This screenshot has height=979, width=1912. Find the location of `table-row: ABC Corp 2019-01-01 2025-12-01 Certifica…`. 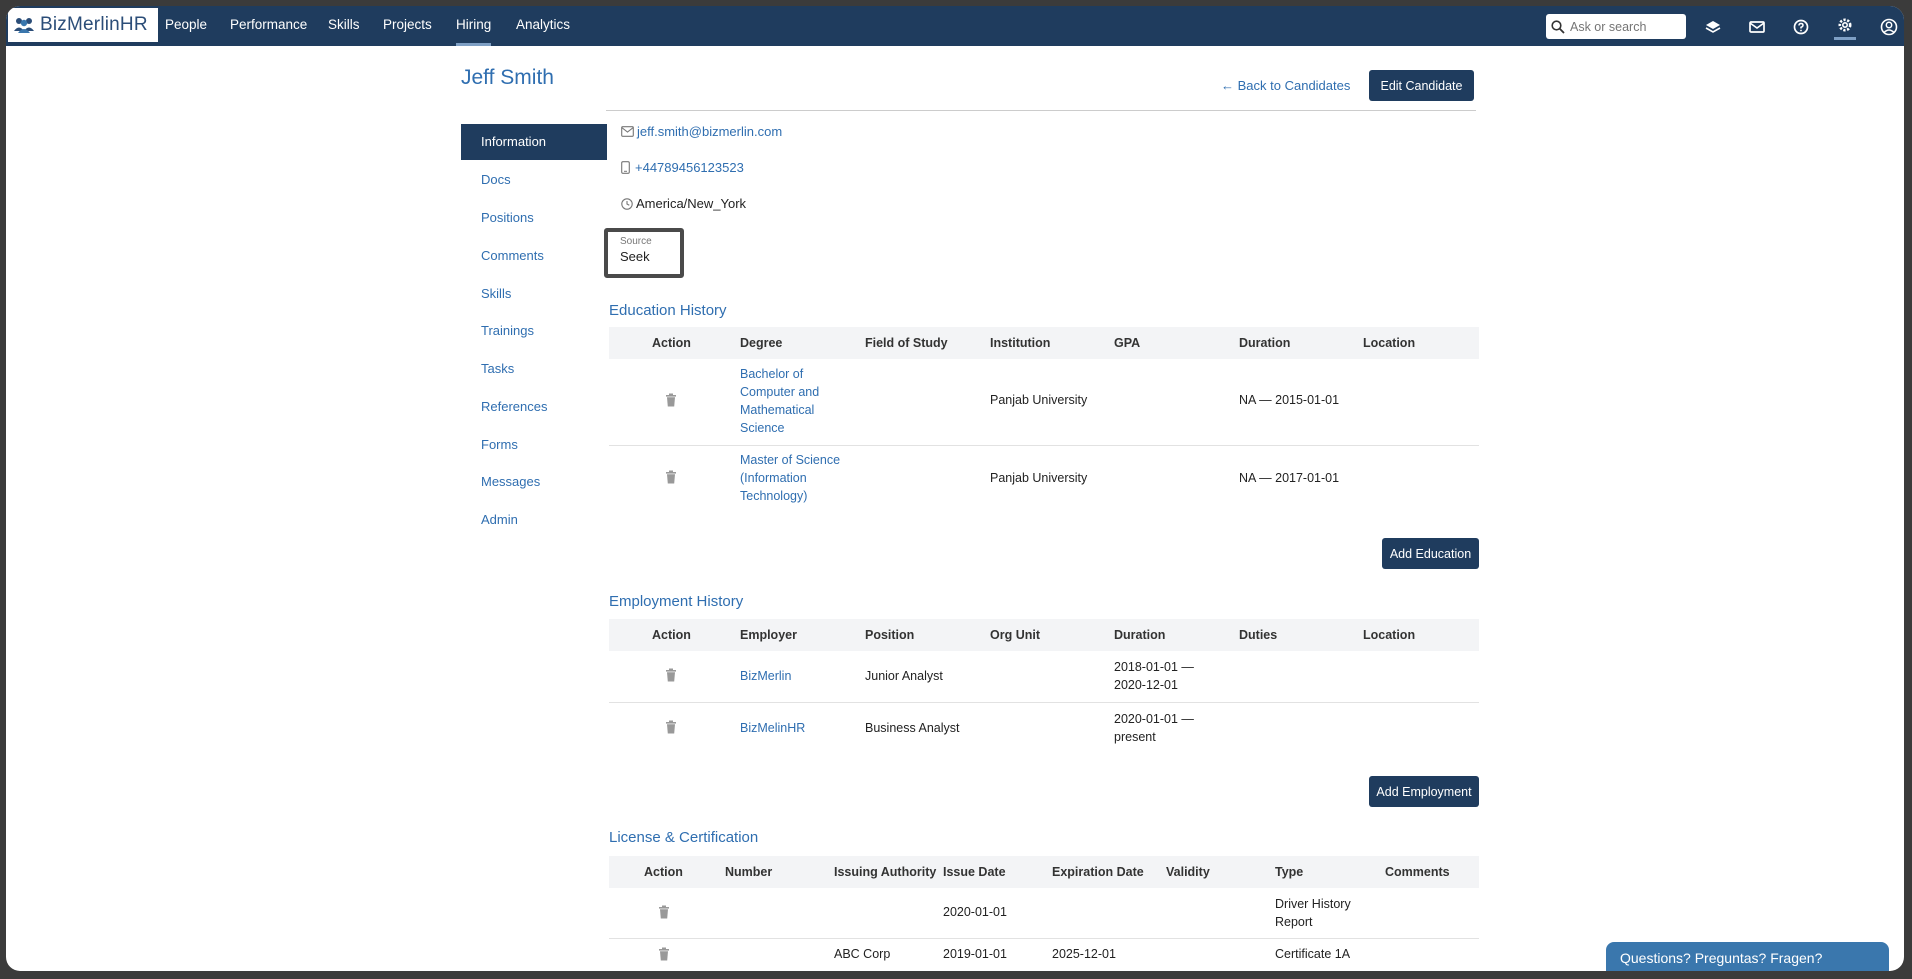

table-row: ABC Corp 2019-01-01 2025-12-01 Certifica… is located at coordinates (1044, 955).